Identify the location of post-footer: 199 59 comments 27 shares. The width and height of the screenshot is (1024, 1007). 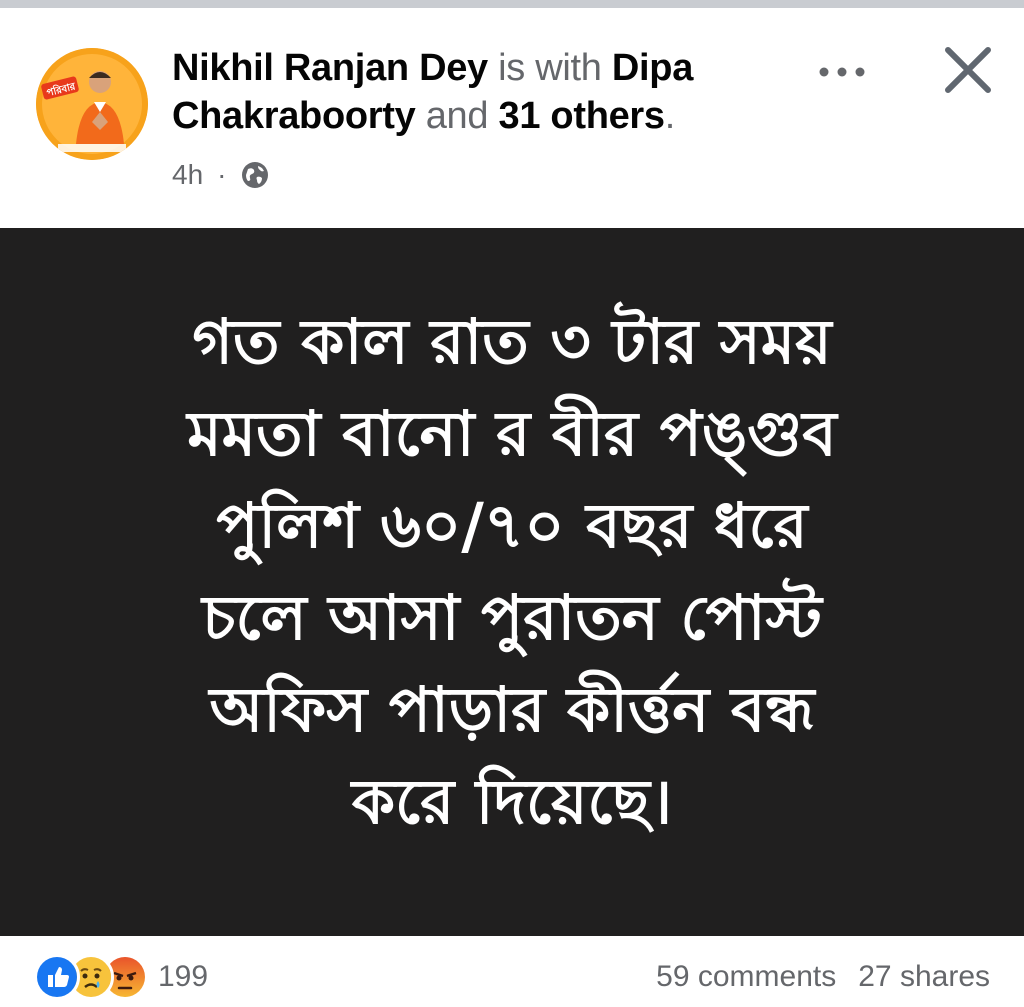
(512, 971).